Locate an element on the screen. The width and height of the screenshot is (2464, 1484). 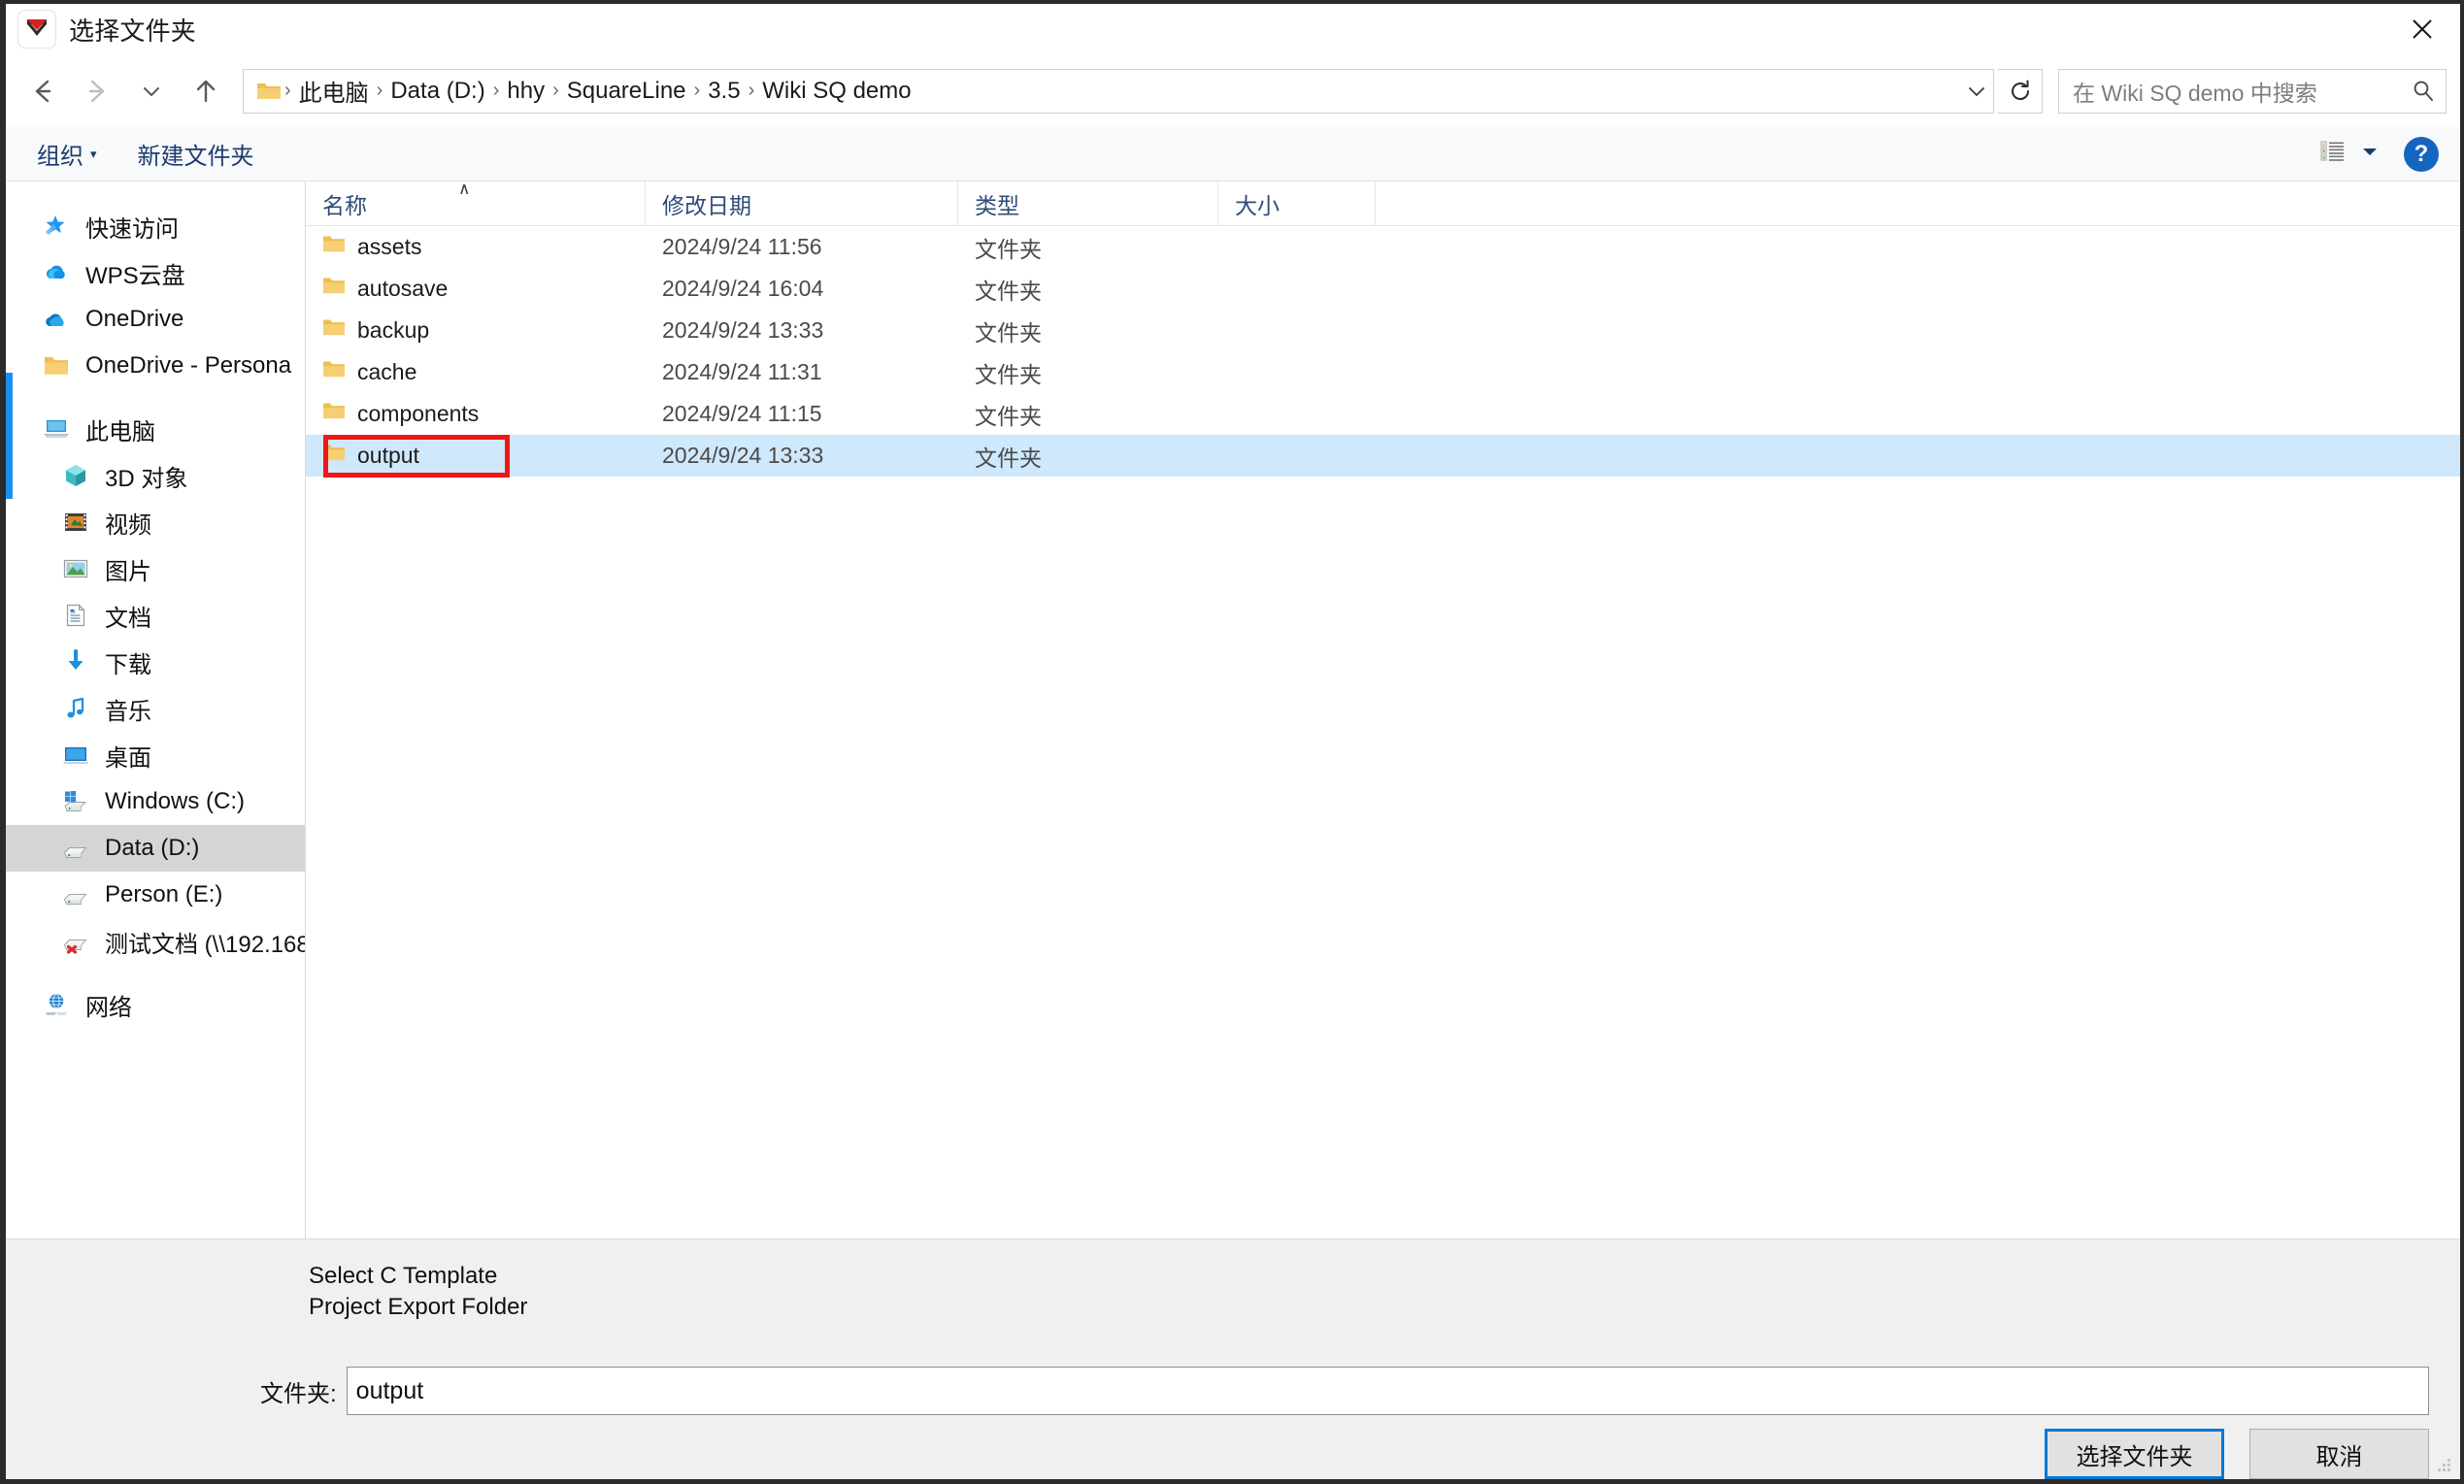
network-drive-offline-icon is located at coordinates (78, 941).